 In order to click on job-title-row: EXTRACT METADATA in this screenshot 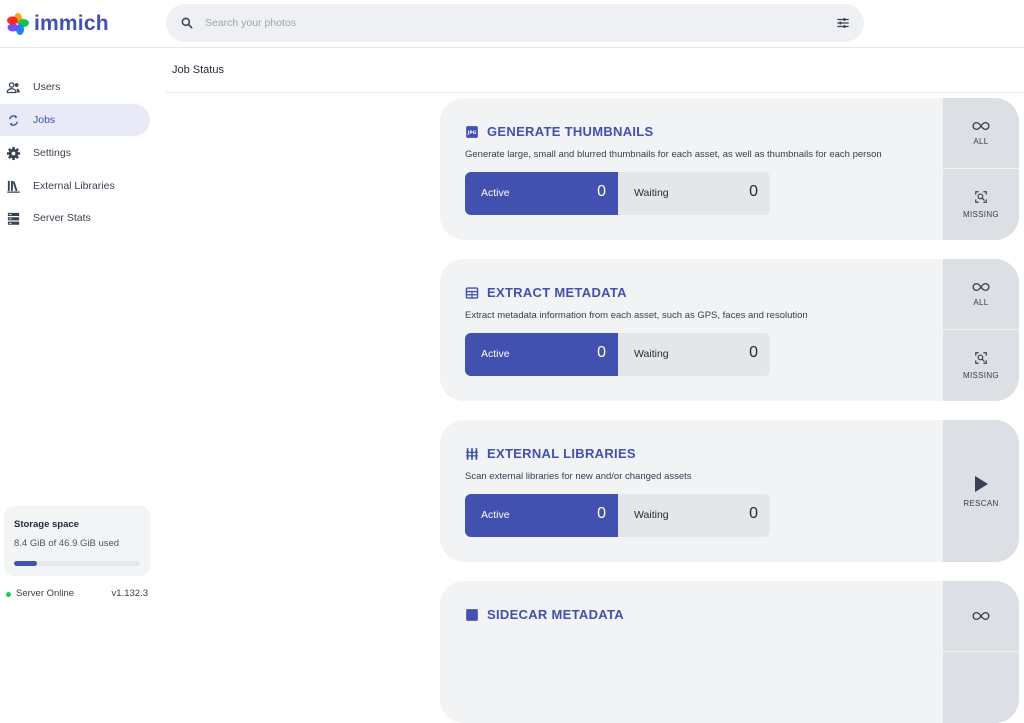, I will do `click(546, 292)`.